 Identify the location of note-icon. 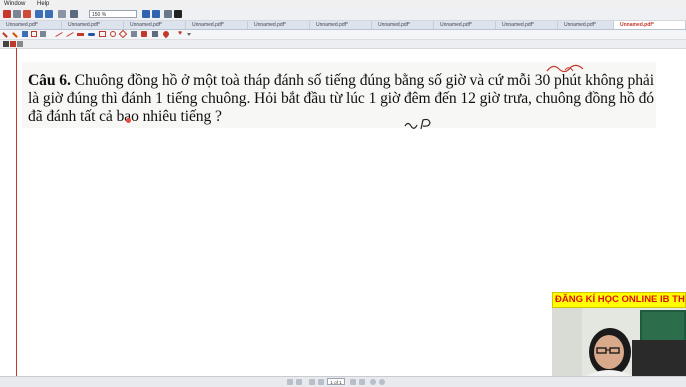
(34, 34).